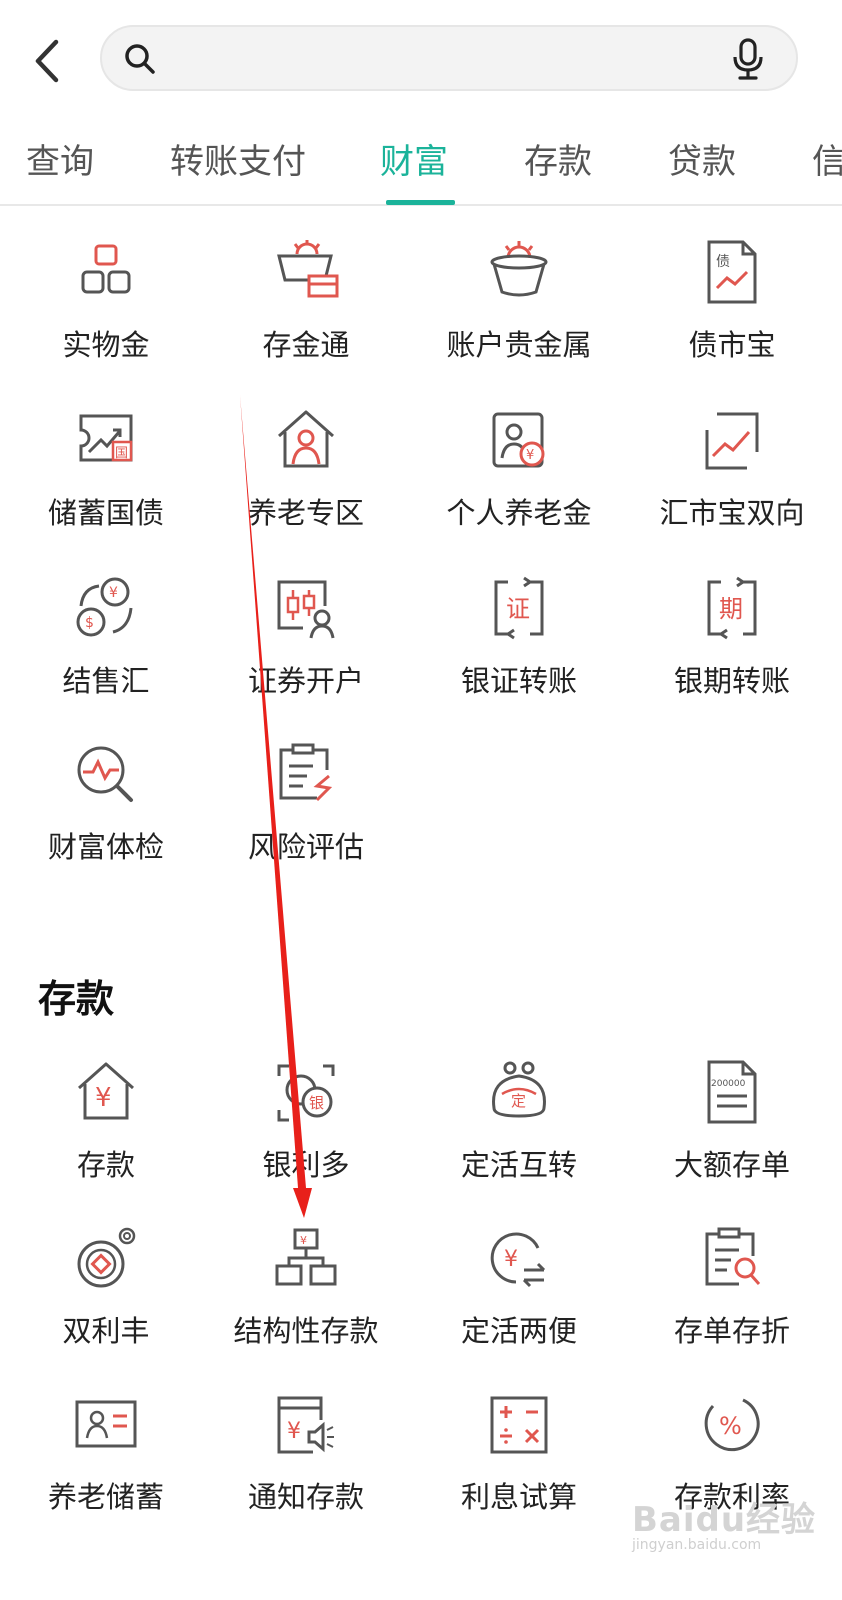  Describe the element at coordinates (306, 1165) in the screenshot. I see `item-label: 银利多` at that location.